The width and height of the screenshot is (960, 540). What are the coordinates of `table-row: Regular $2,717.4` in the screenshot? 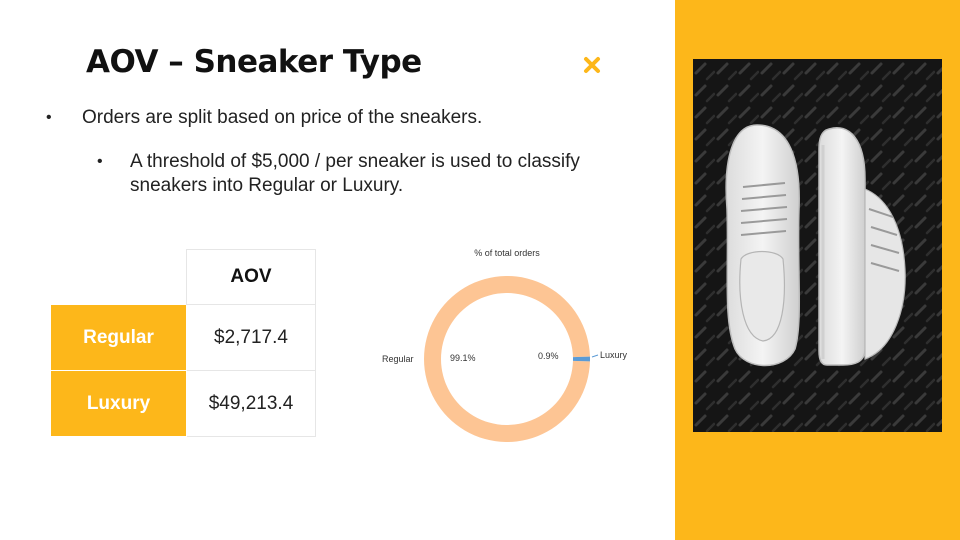 It's located at (183, 337).